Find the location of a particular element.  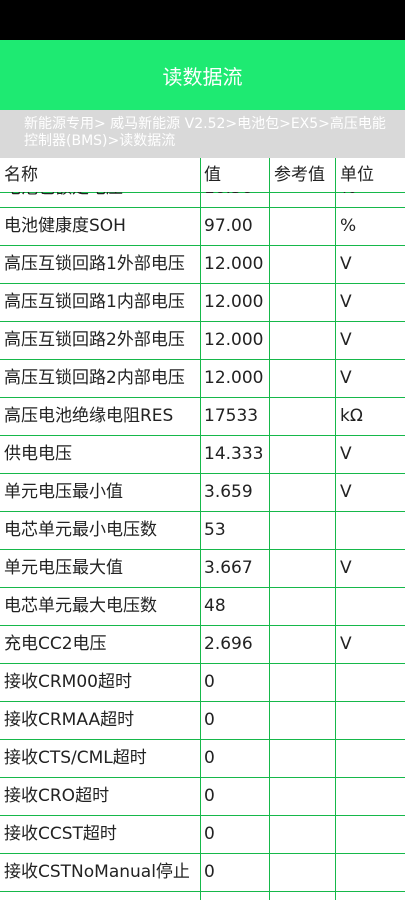

row-name: 高压互锁回路1外部电压 is located at coordinates (94, 264).